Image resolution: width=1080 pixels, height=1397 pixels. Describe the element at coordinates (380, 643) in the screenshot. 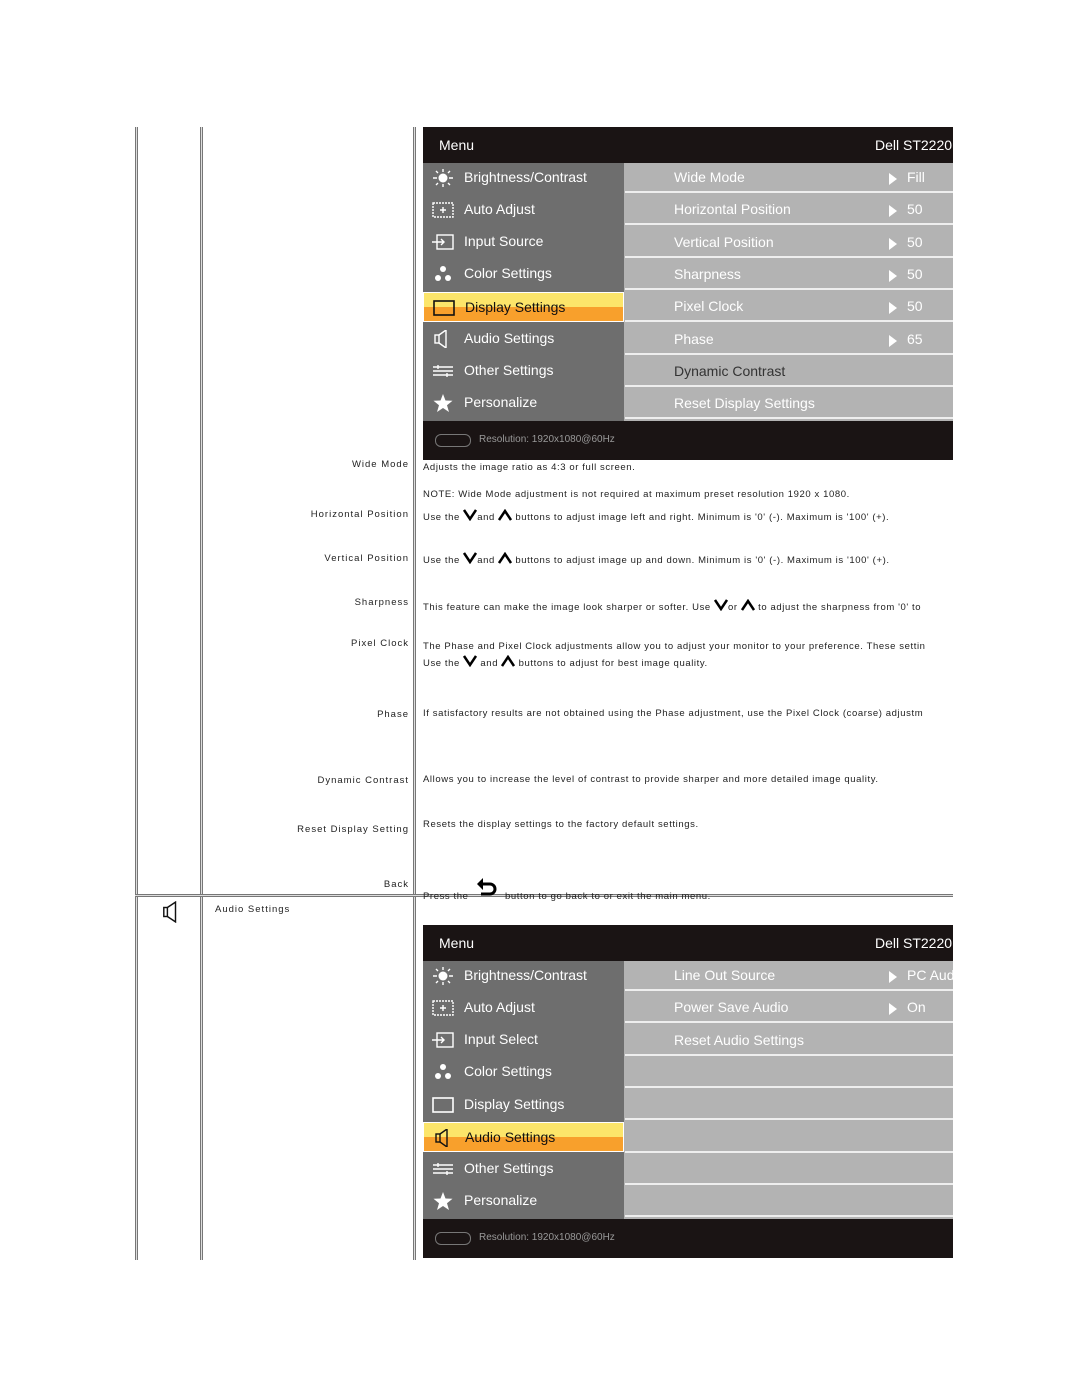

I see `row-label-pixel-clock: Pixel Clock` at that location.